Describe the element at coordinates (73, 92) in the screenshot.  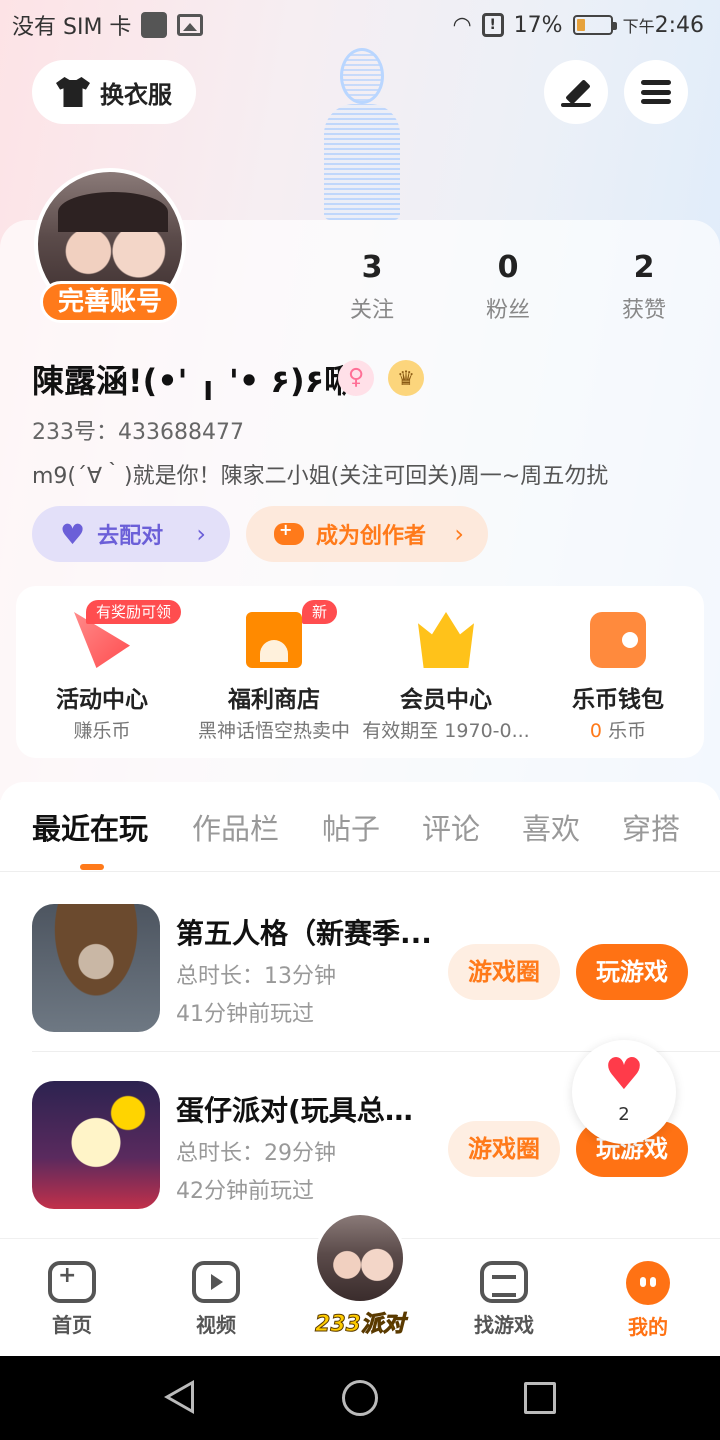
I see `shirt-icon` at that location.